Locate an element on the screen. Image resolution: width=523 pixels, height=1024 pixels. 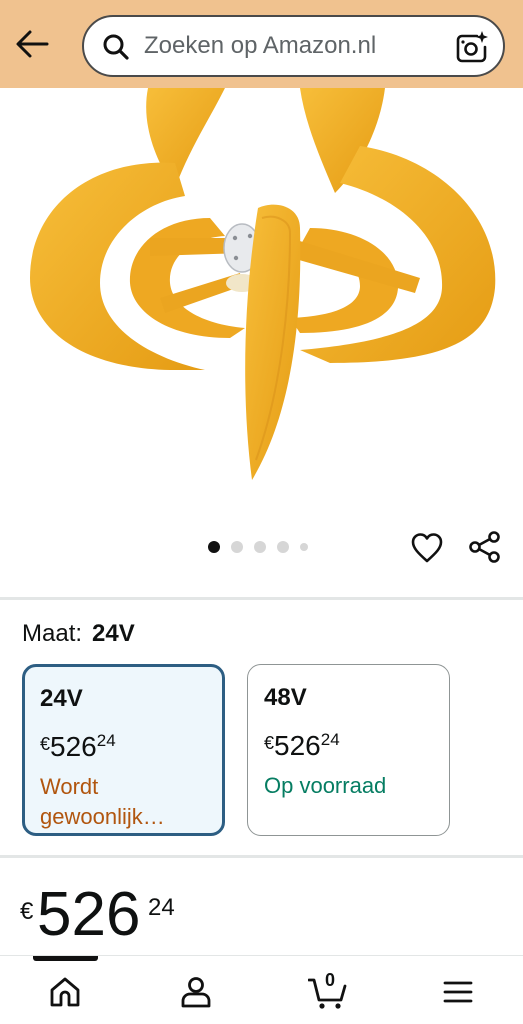
top-search-bar: Zoeken op Amazon.nl is located at coordinates (261, 44).